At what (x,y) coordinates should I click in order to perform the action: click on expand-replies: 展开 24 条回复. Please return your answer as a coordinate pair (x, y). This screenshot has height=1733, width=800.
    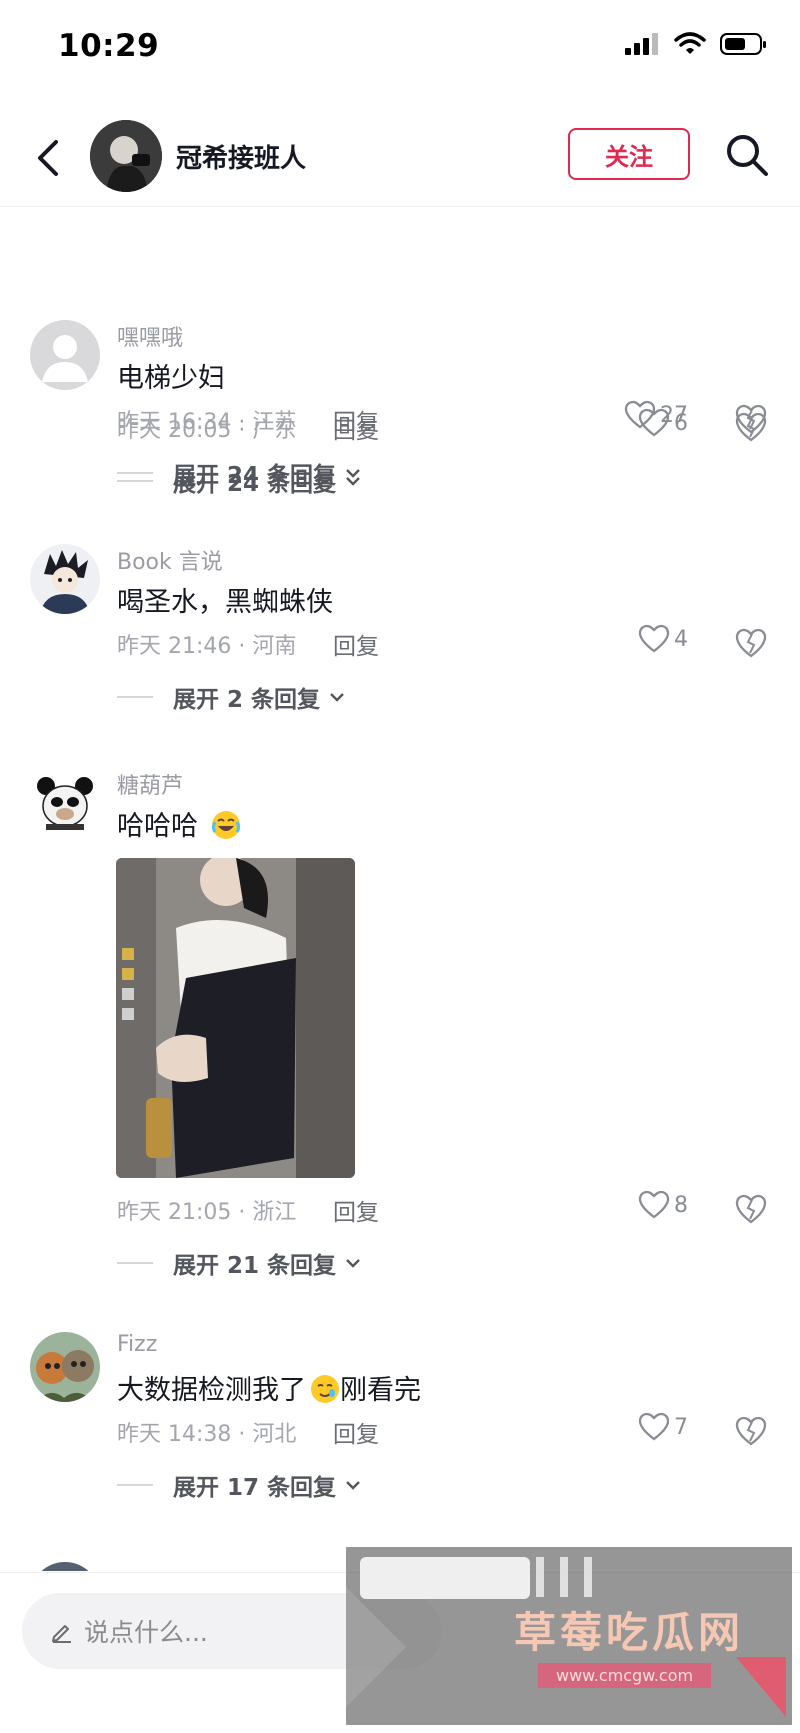
    Looking at the image, I should click on (240, 473).